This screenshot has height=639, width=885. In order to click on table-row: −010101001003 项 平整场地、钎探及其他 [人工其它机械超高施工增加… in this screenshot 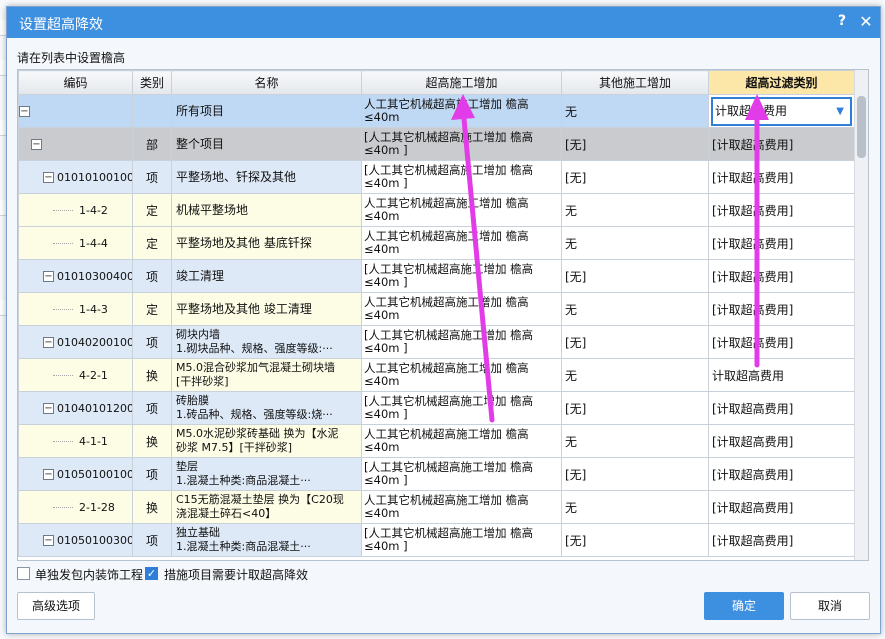, I will do `click(436, 177)`.